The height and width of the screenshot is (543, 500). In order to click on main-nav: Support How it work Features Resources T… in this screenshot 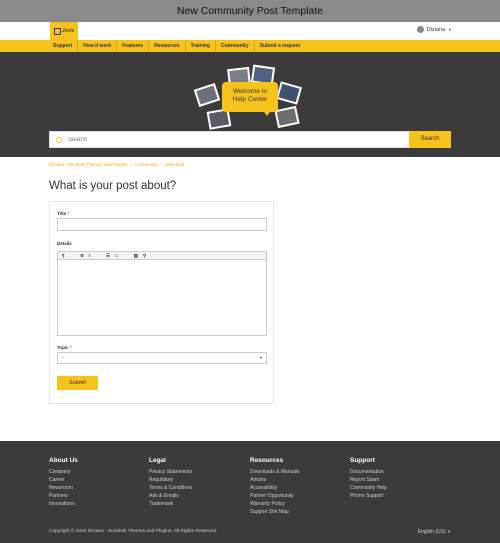, I will do `click(250, 46)`.